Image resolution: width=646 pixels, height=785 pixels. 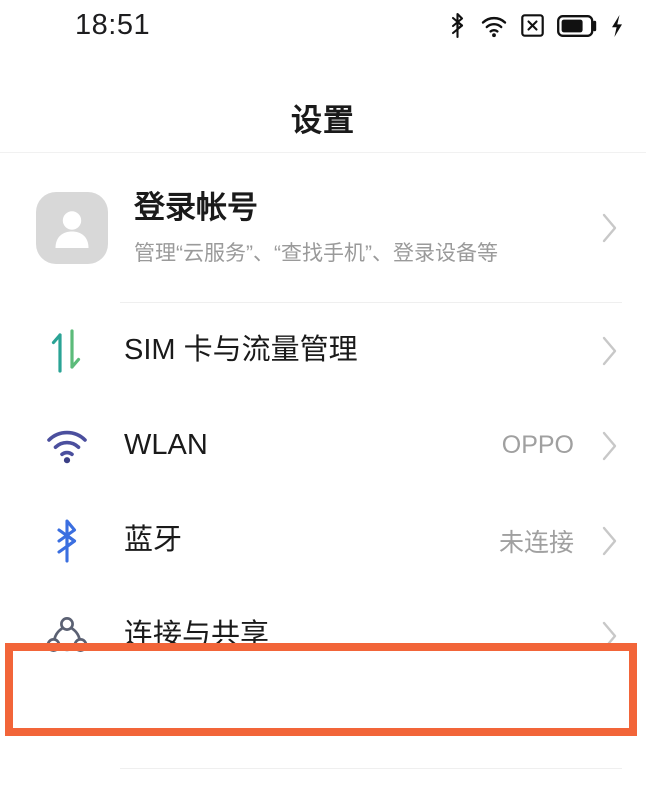 I want to click on account-subtitle: 管理“云服务”、“查找手机”、登录设备等, so click(x=316, y=253).